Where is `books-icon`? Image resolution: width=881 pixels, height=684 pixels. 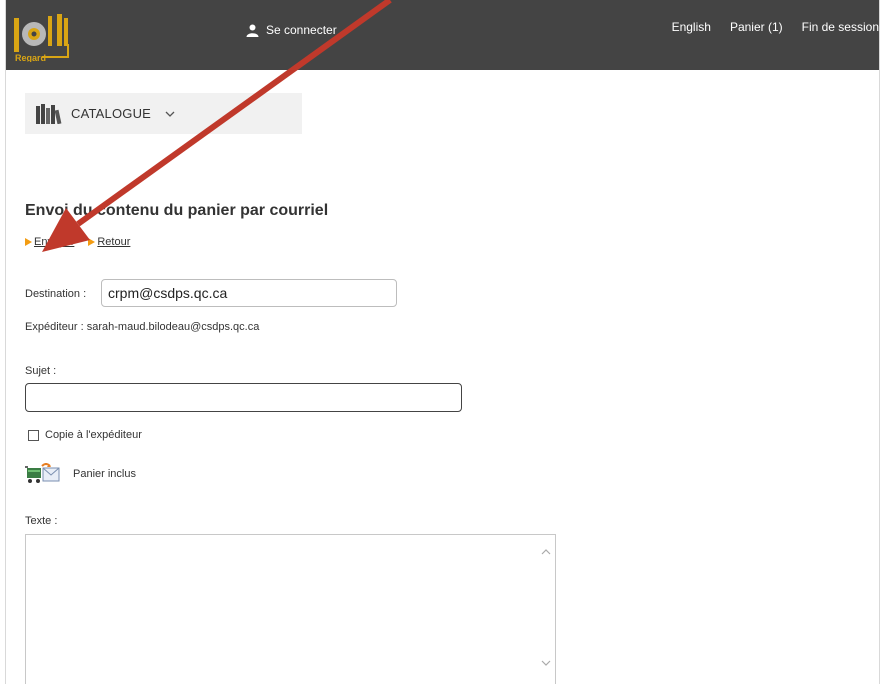 books-icon is located at coordinates (49, 113).